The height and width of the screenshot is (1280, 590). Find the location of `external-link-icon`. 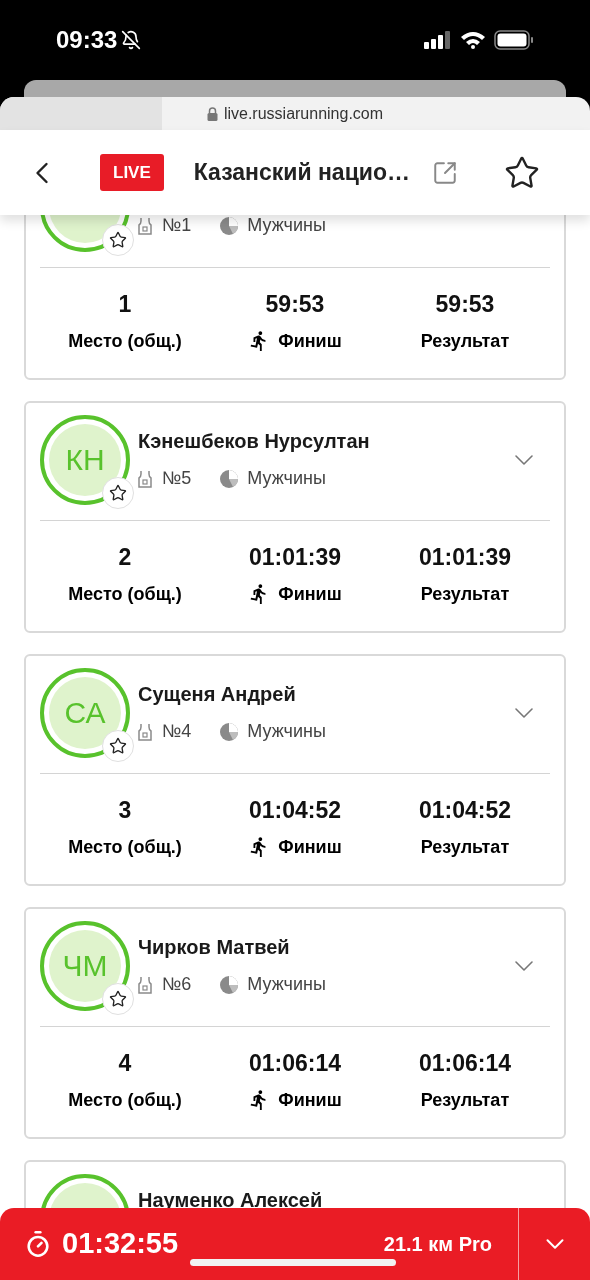

external-link-icon is located at coordinates (445, 172).